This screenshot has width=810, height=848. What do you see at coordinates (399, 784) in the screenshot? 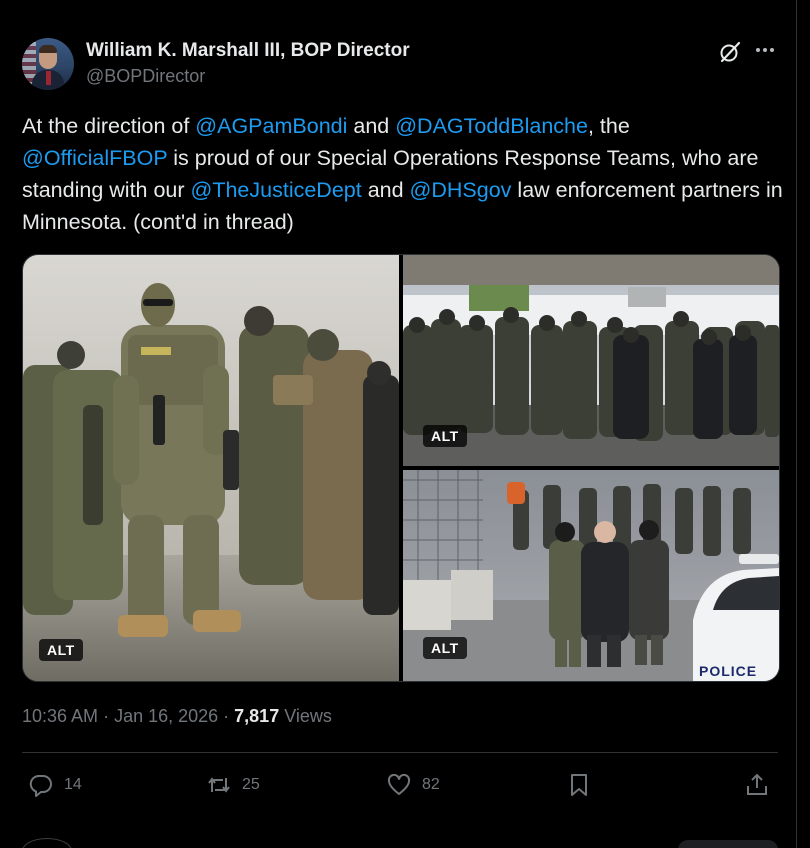
I see `heart-icon` at bounding box center [399, 784].